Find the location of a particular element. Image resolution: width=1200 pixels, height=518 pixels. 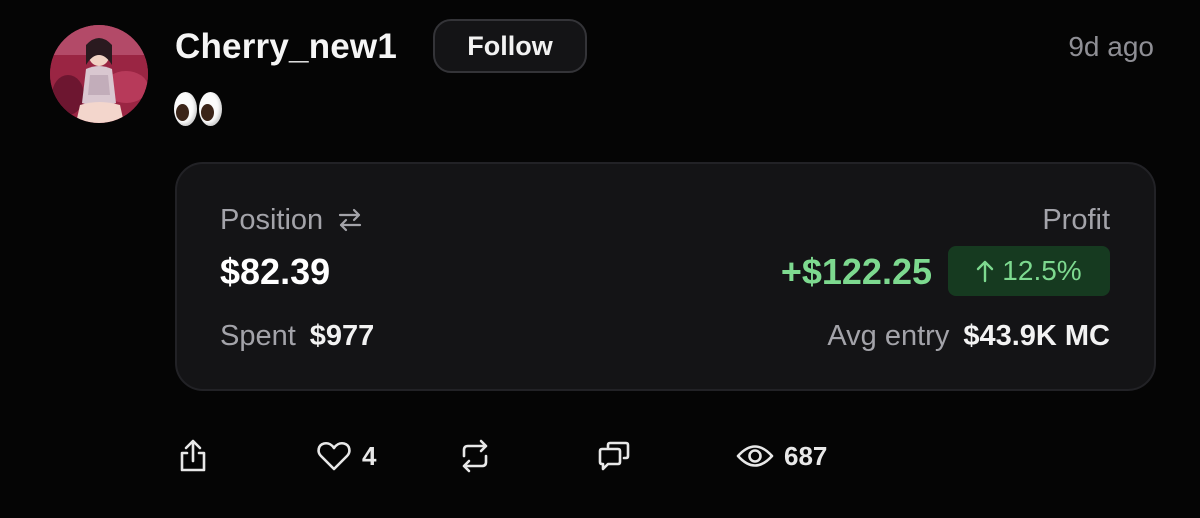

spent-row: Spent $977 is located at coordinates (297, 336).